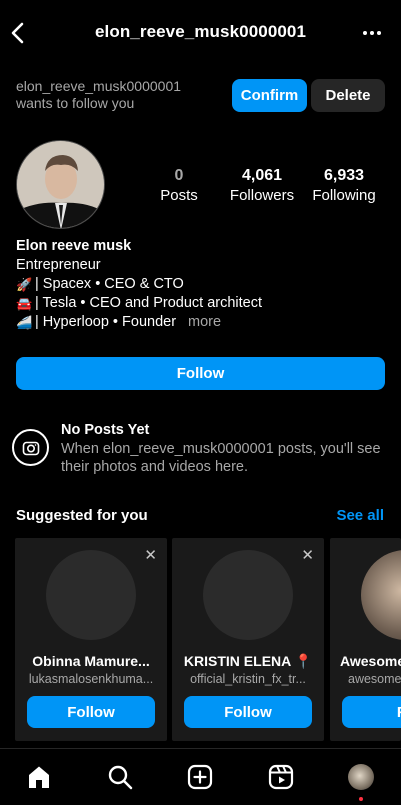 The image size is (401, 805). I want to click on reels-icon, so click(281, 777).